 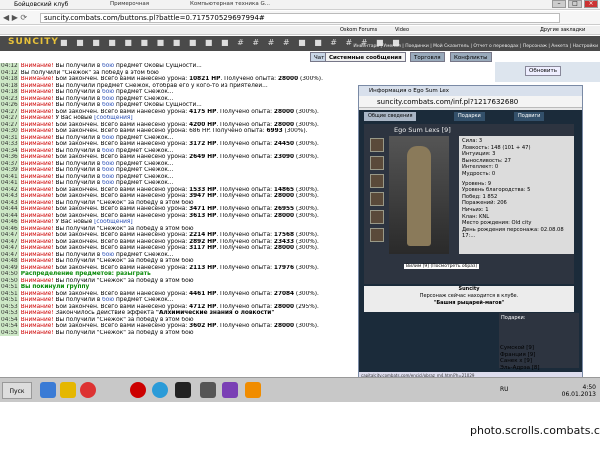 I want to click on stat-line: Уровень благородства: 5, so click(x=496, y=190).